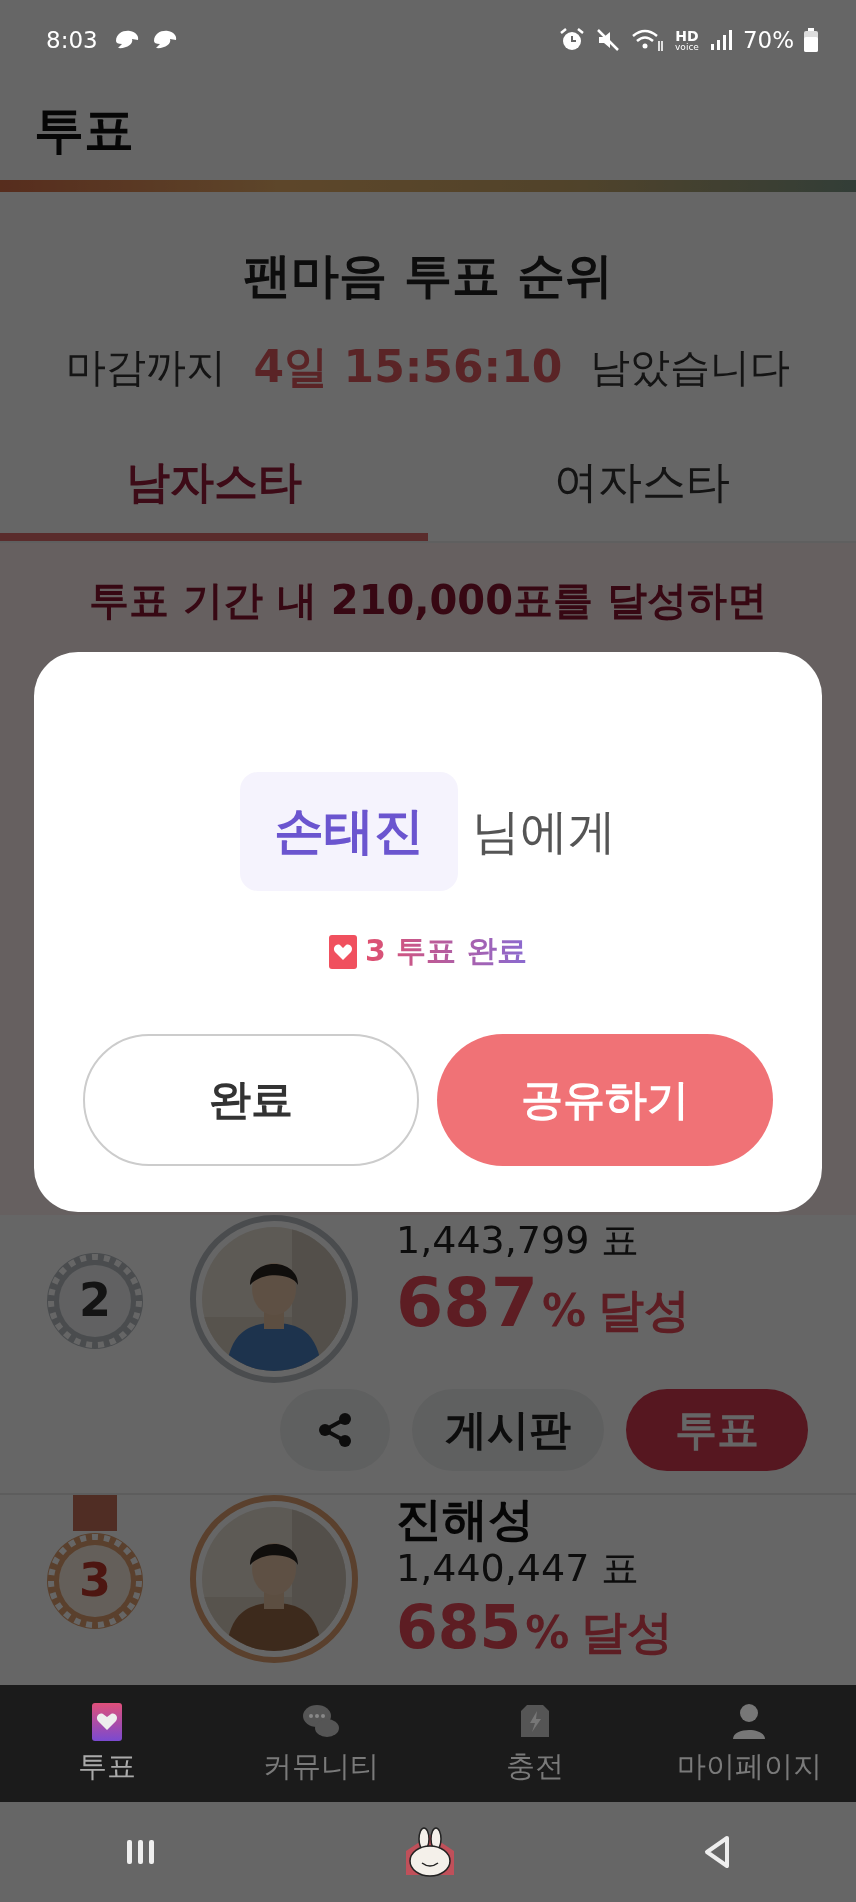  Describe the element at coordinates (321, 1743) in the screenshot. I see `nav-tab: 커뮤니티` at that location.